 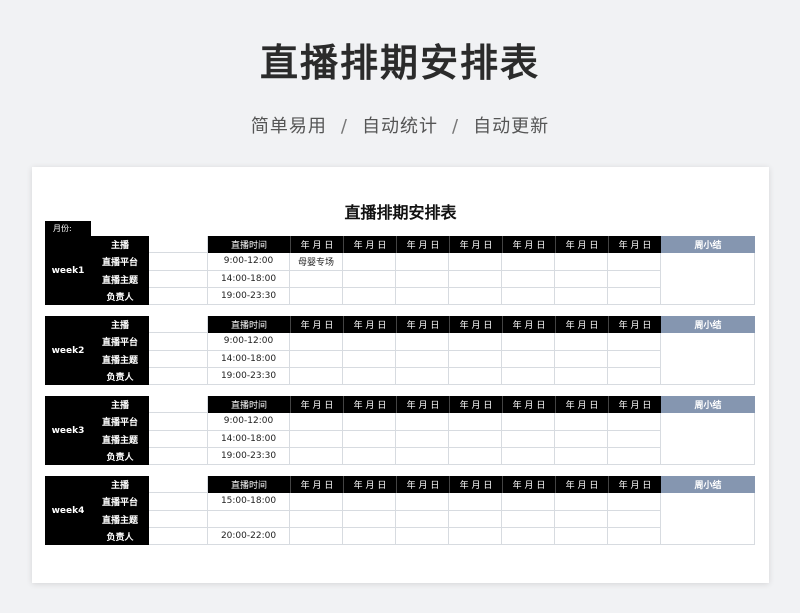 What do you see at coordinates (316, 262) in the screenshot?
I see `schedule-cell: 母婴专场` at bounding box center [316, 262].